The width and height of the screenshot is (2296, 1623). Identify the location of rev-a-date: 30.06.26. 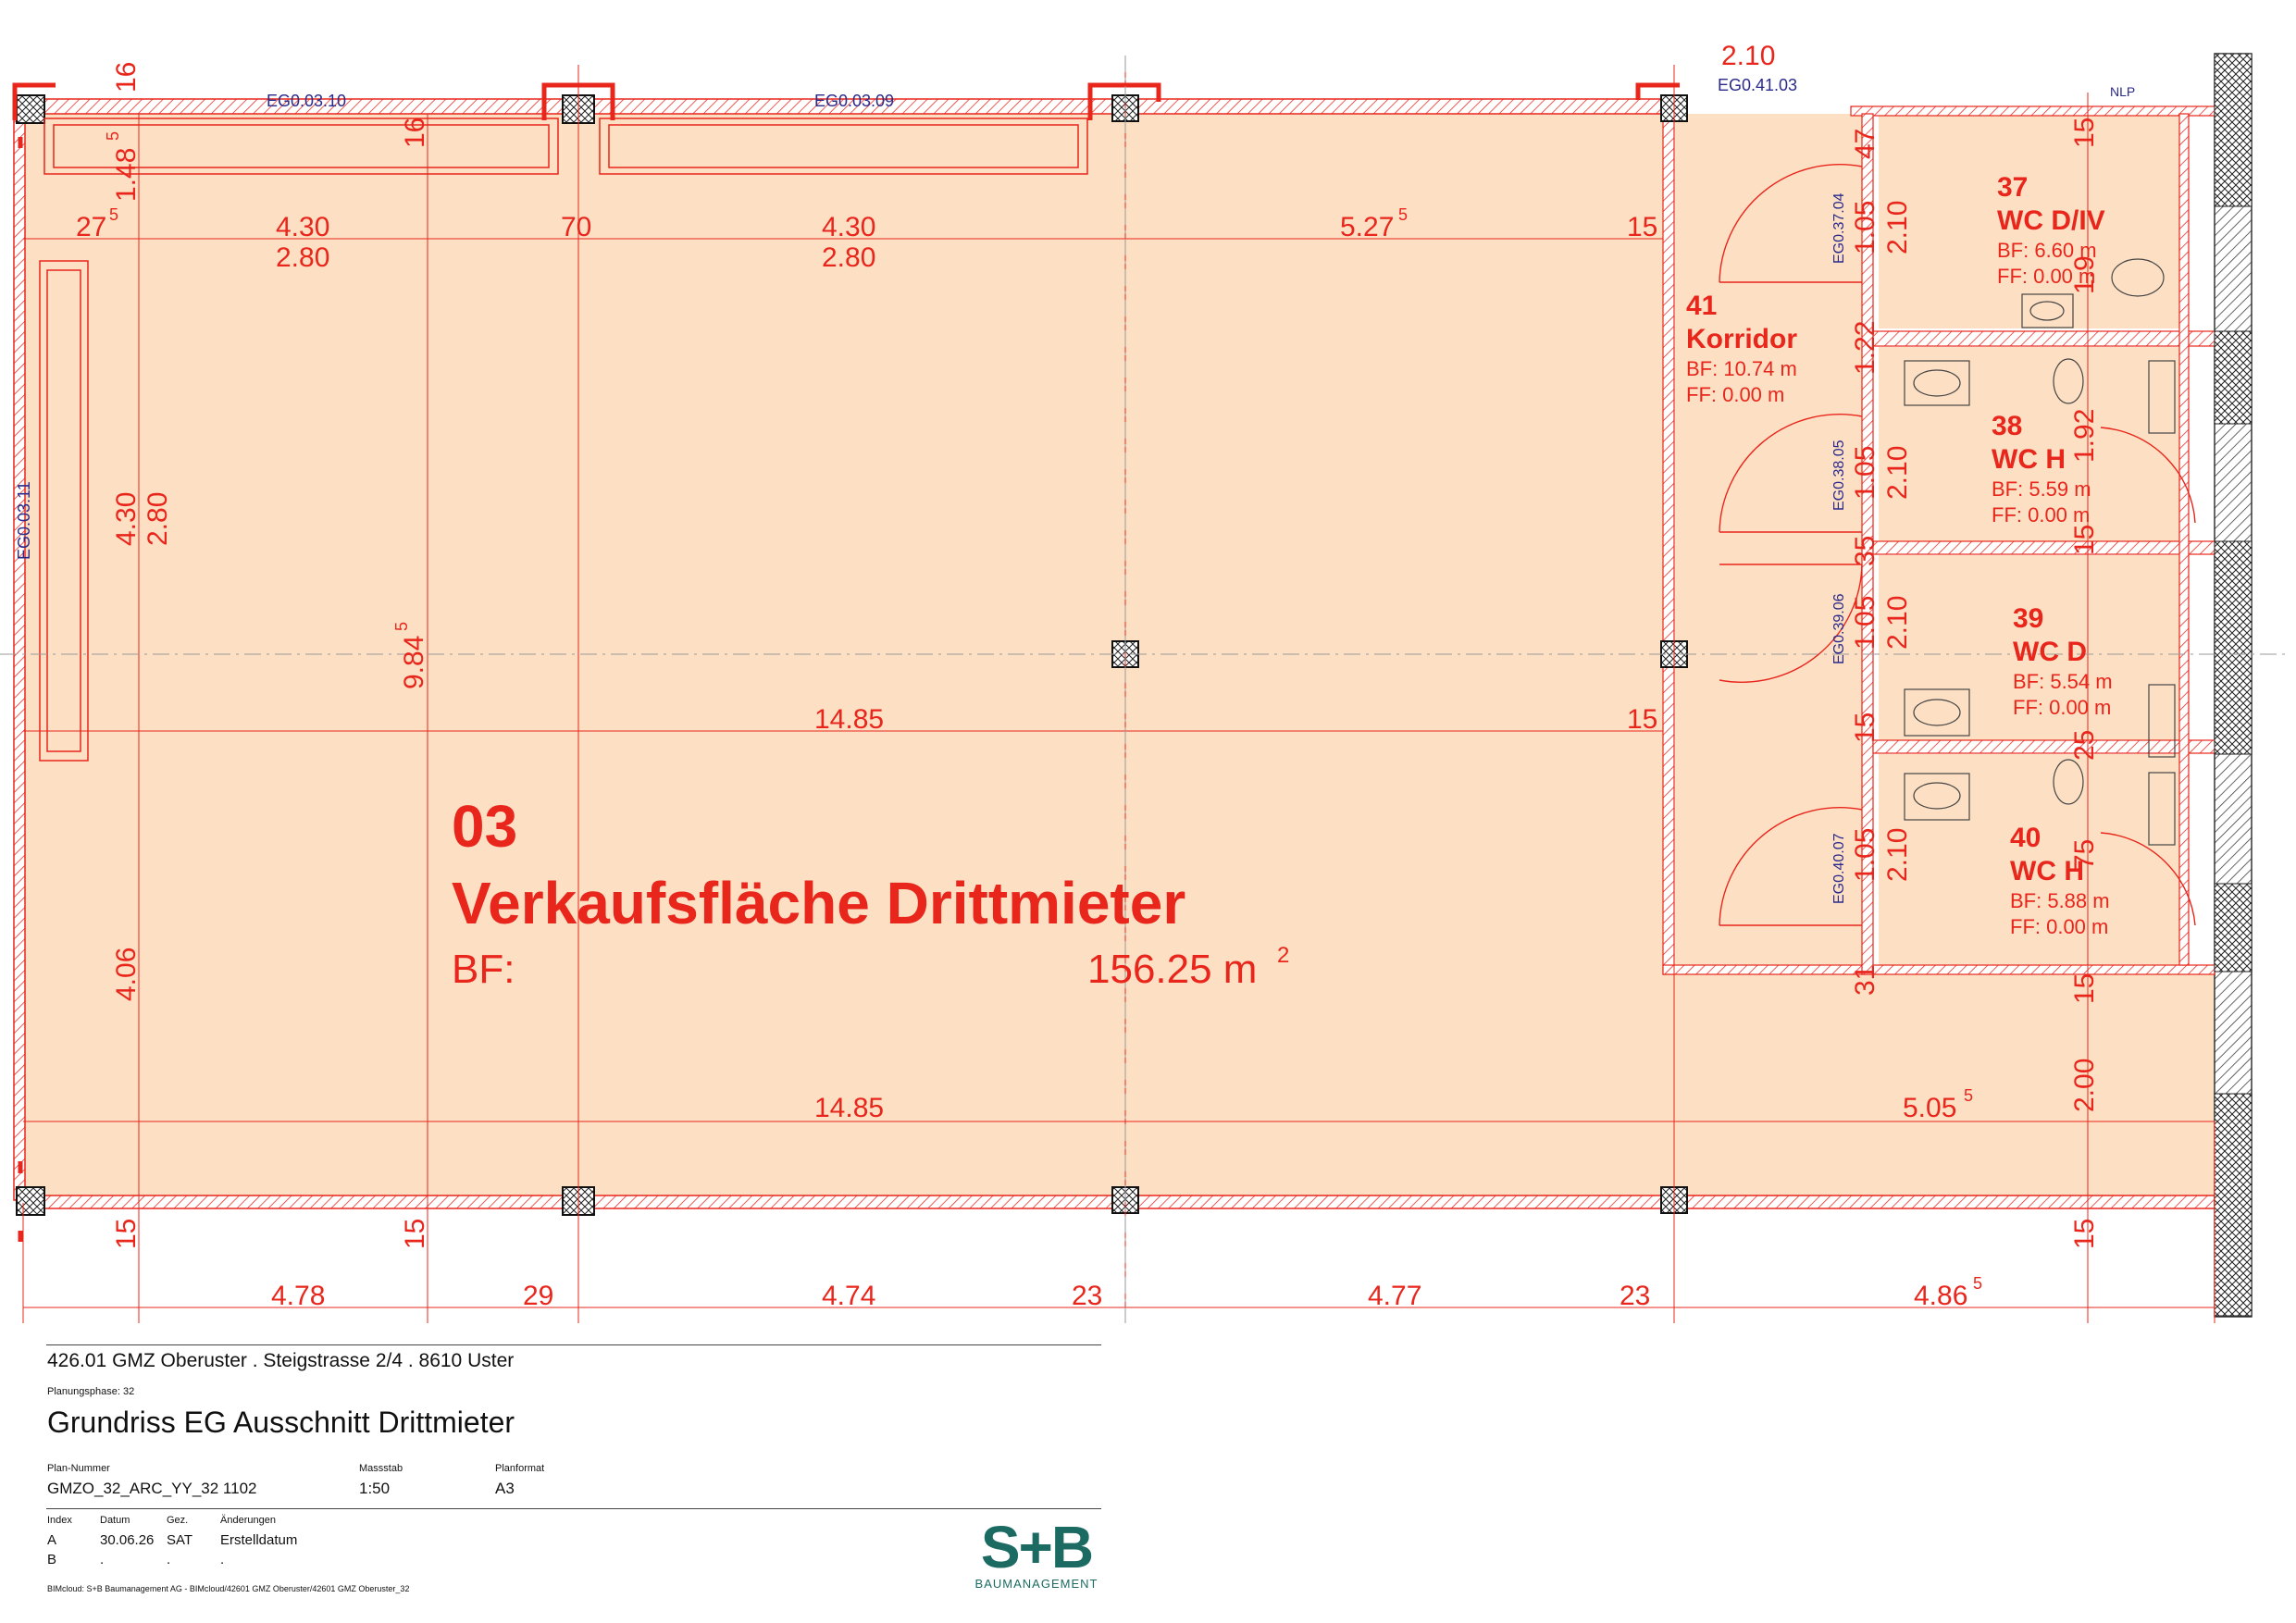
(128, 1540).